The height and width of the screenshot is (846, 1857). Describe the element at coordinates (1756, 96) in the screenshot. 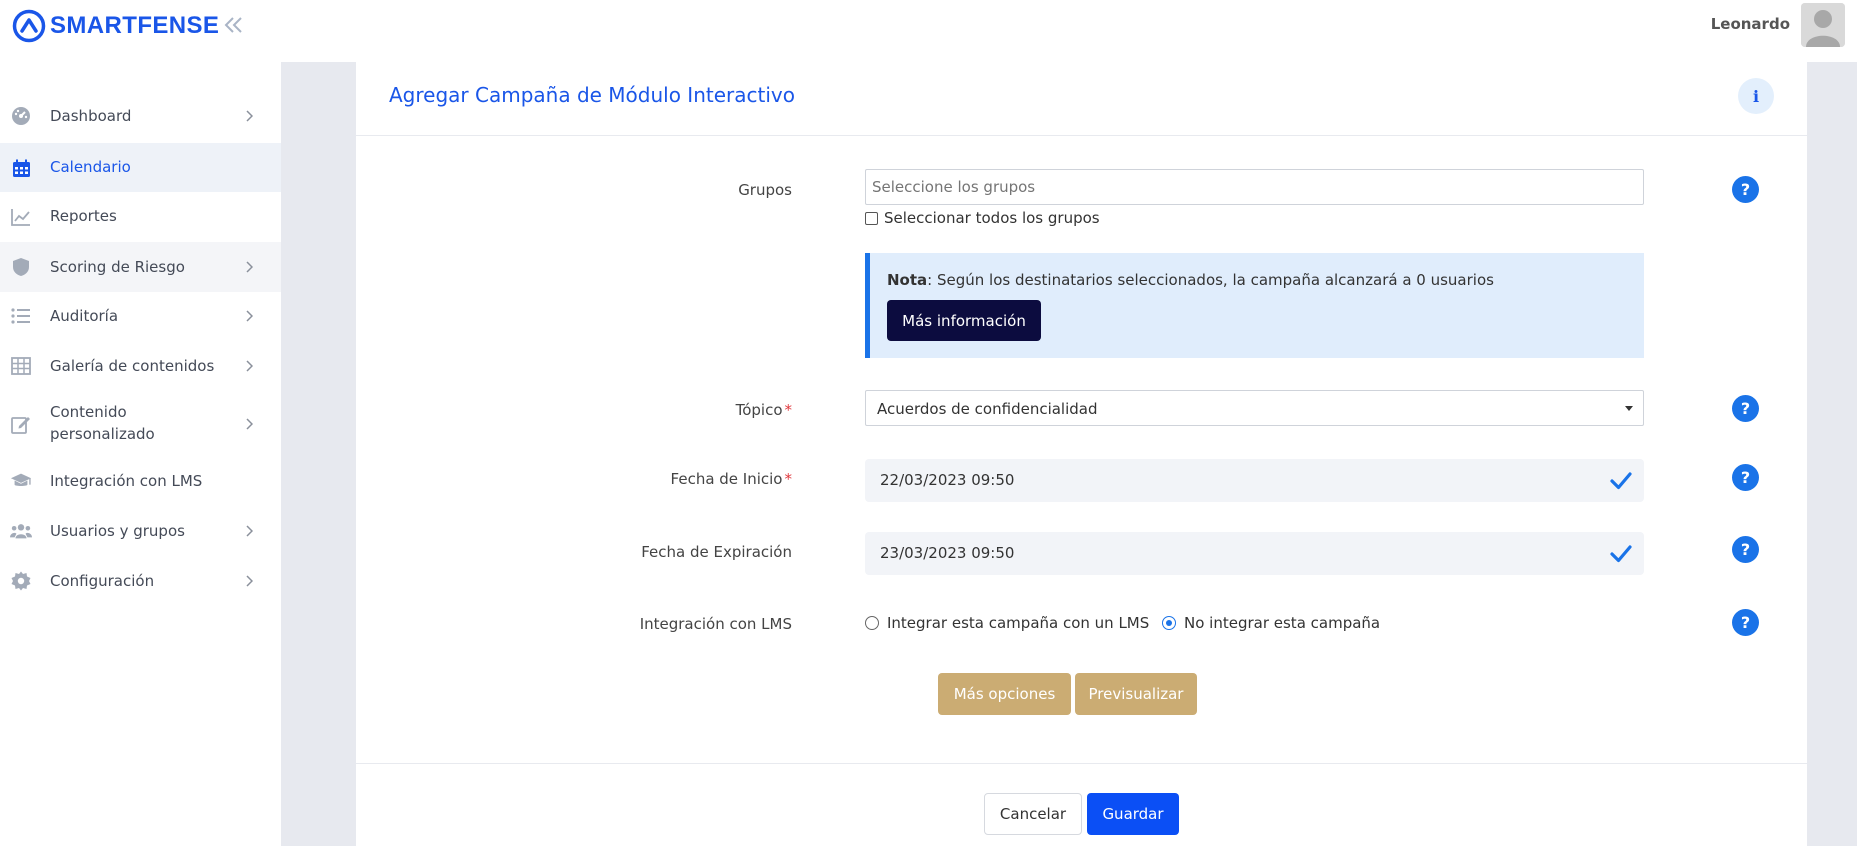

I see `info-button: i` at that location.